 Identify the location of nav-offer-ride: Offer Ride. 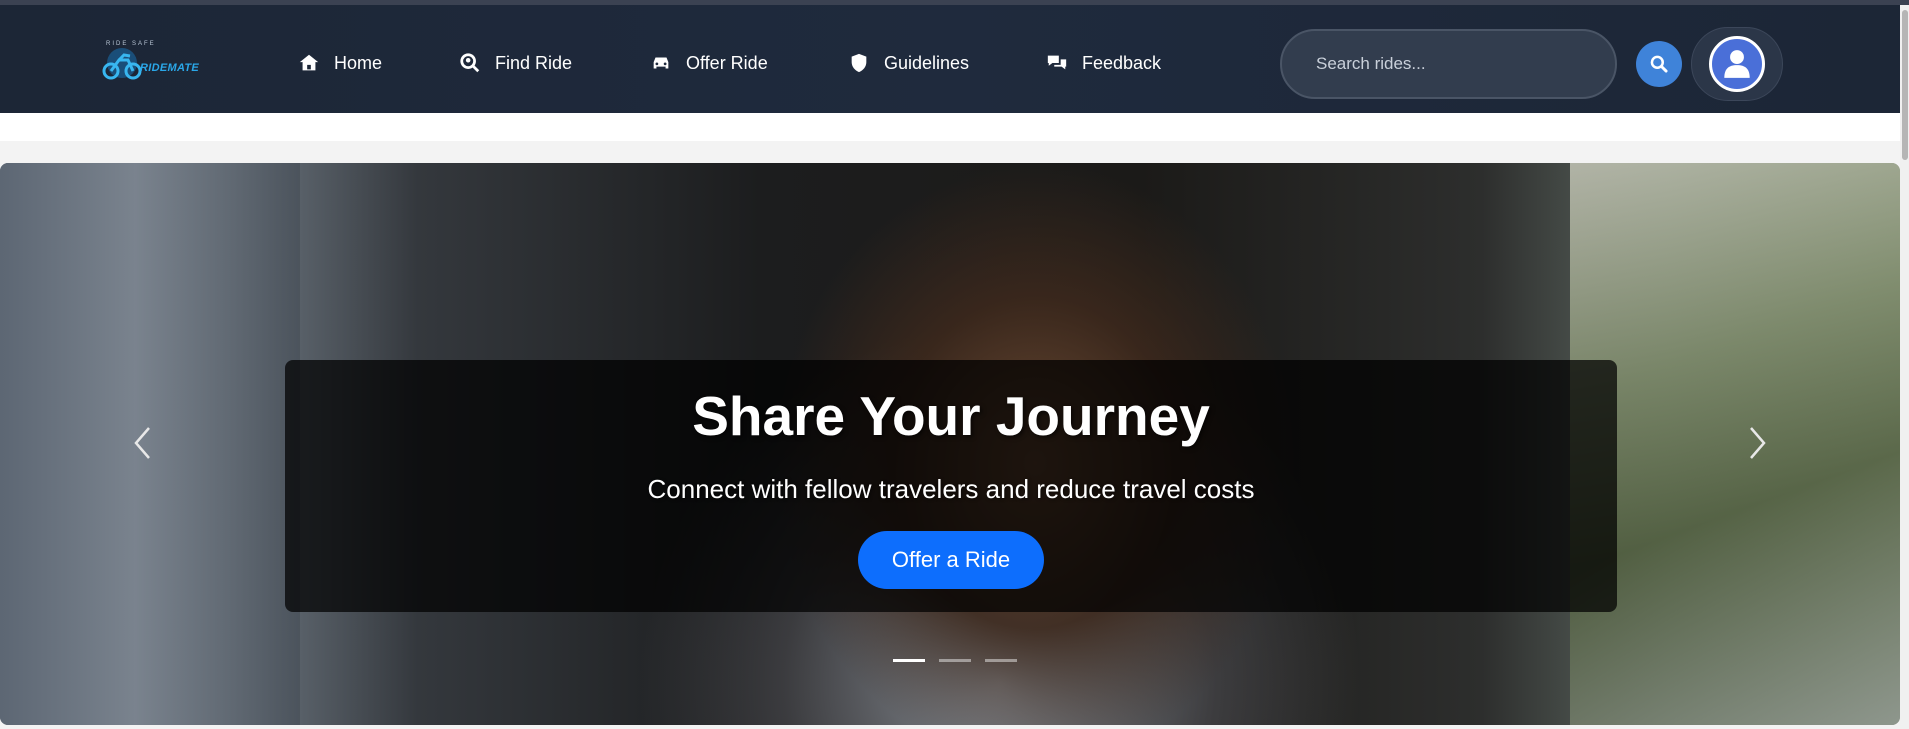
(709, 63).